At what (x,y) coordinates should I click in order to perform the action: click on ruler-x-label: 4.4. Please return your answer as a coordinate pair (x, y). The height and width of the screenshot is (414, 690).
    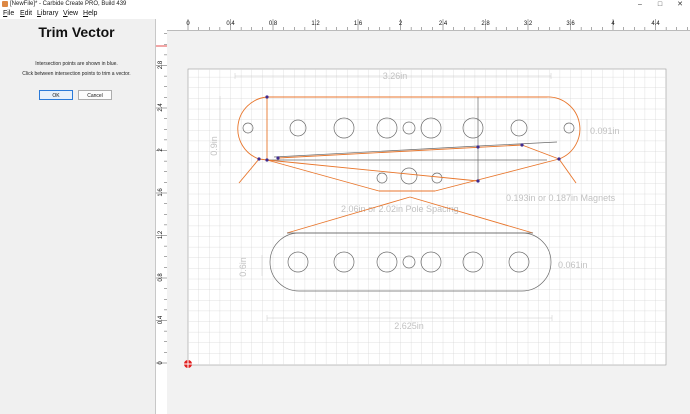
    Looking at the image, I should click on (655, 24).